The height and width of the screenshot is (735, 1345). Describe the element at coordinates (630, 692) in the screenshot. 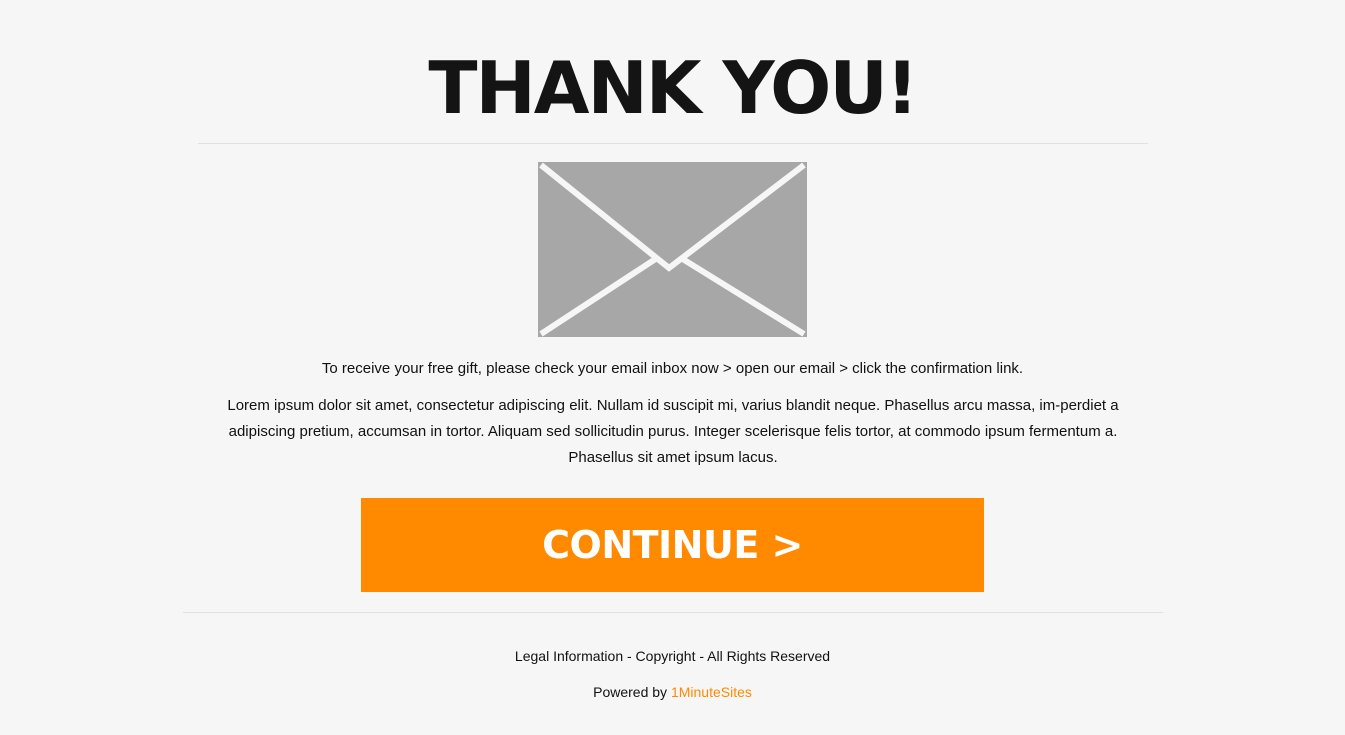

I see `powered-by-prefix: Powered by` at that location.